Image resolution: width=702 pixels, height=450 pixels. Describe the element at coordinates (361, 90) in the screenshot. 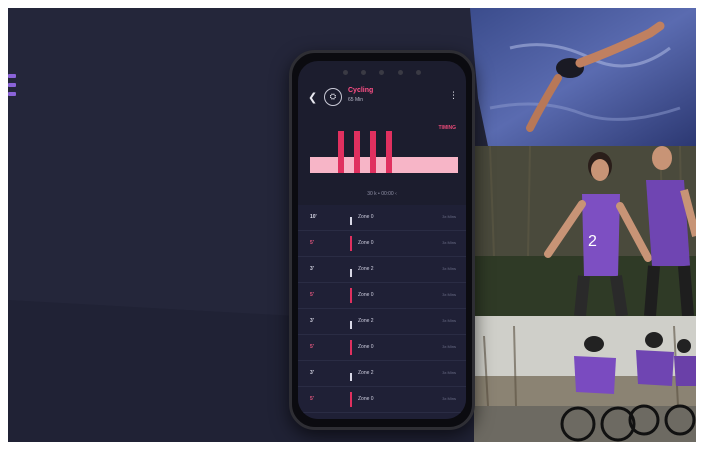

I see `workout-title: Cycling` at that location.